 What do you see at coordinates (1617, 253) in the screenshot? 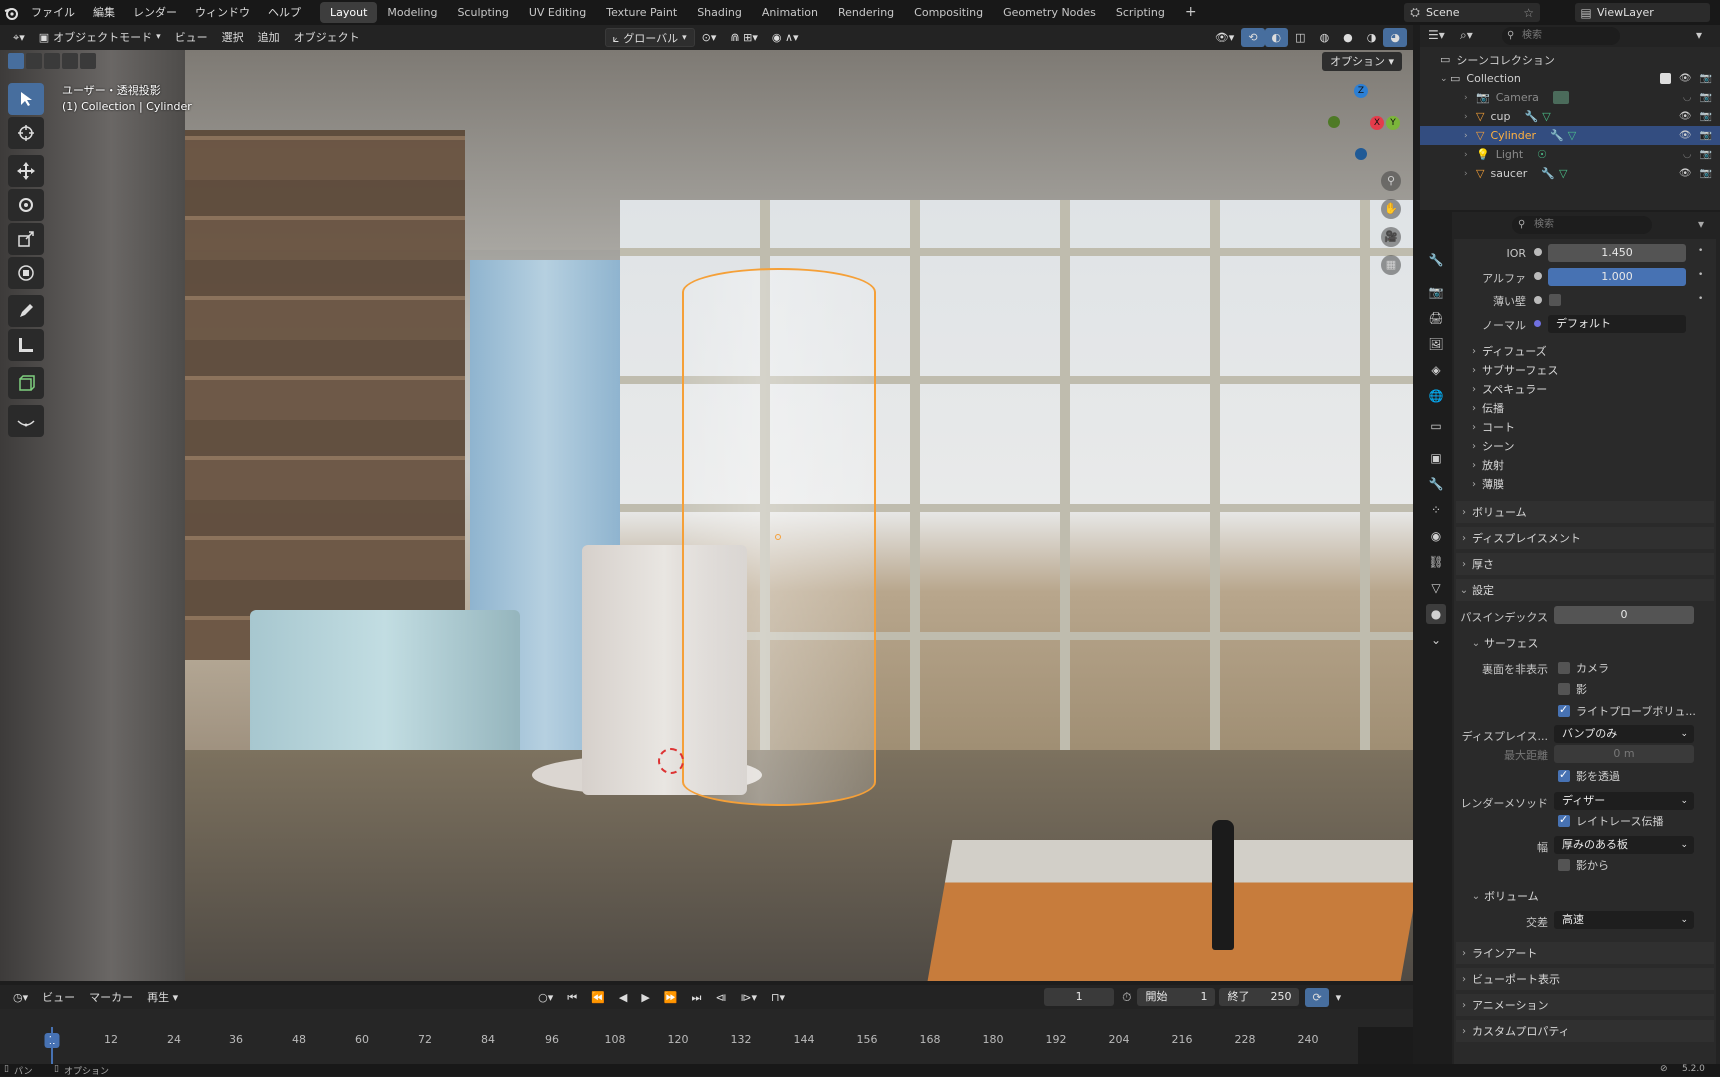
I see `ior-field: 1.450` at bounding box center [1617, 253].